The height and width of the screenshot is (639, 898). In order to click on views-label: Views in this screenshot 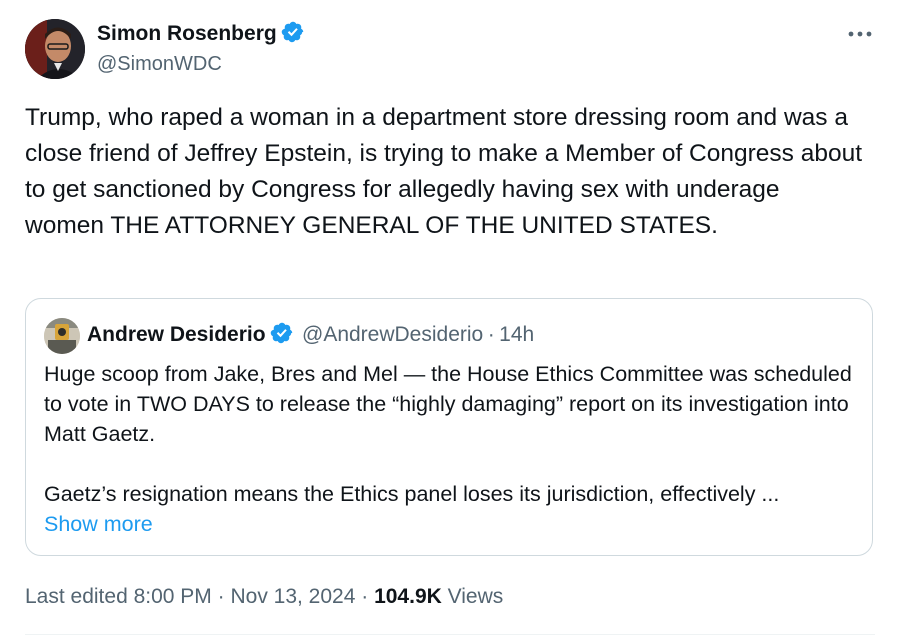, I will do `click(472, 596)`.